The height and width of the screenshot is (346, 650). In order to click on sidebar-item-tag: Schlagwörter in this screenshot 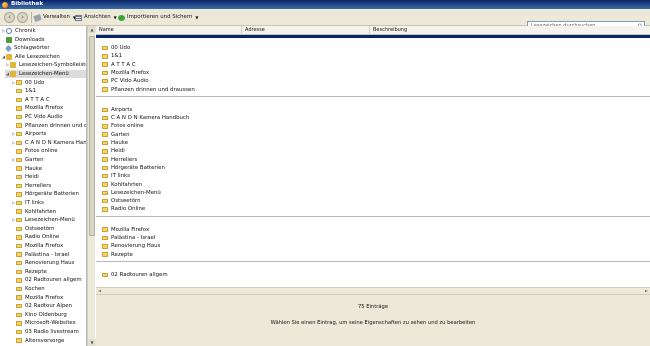, I will do `click(25, 48)`.